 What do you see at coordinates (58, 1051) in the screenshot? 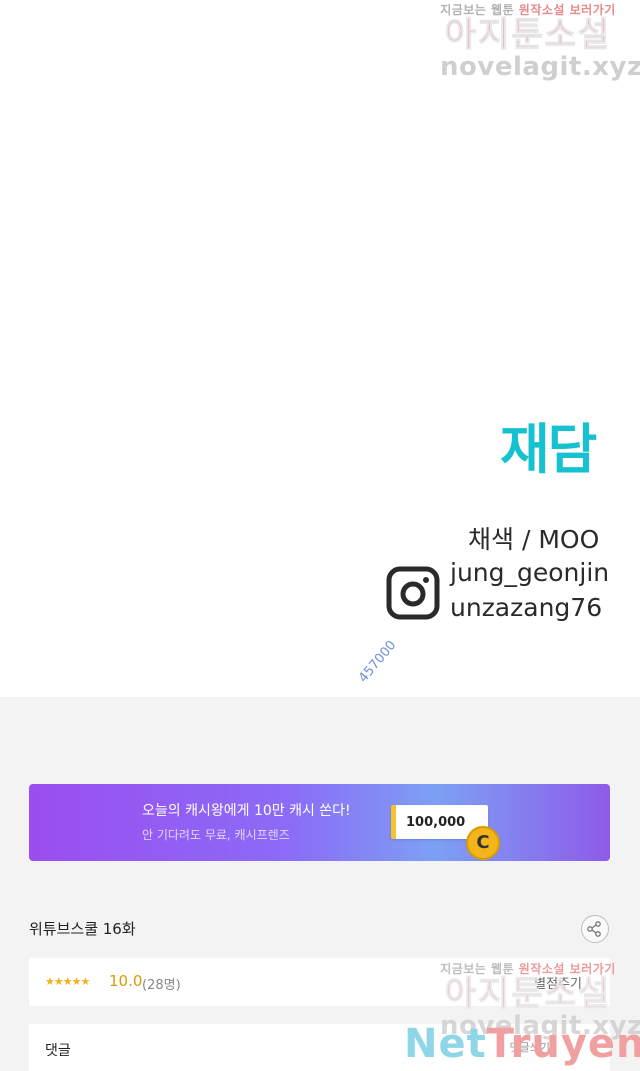
I see `comment-label: 댓글` at bounding box center [58, 1051].